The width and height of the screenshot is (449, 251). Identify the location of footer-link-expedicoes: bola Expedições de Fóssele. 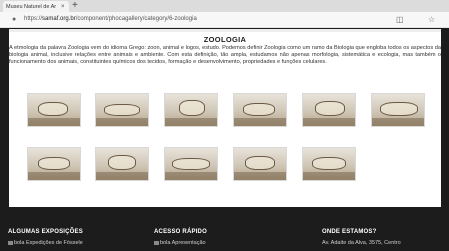
(45, 243).